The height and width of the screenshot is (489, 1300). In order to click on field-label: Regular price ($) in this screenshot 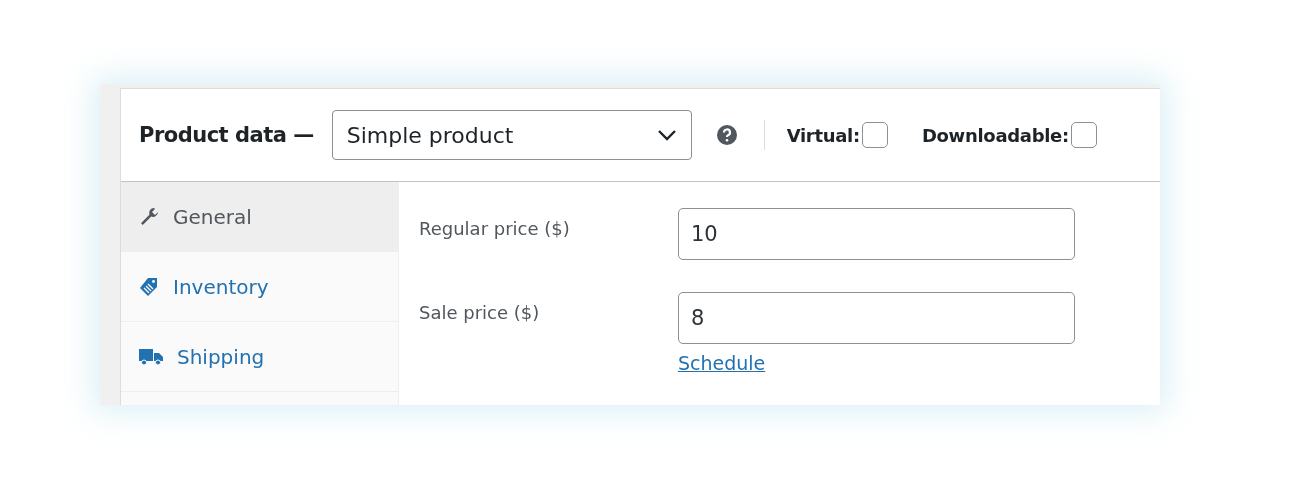, I will do `click(495, 228)`.